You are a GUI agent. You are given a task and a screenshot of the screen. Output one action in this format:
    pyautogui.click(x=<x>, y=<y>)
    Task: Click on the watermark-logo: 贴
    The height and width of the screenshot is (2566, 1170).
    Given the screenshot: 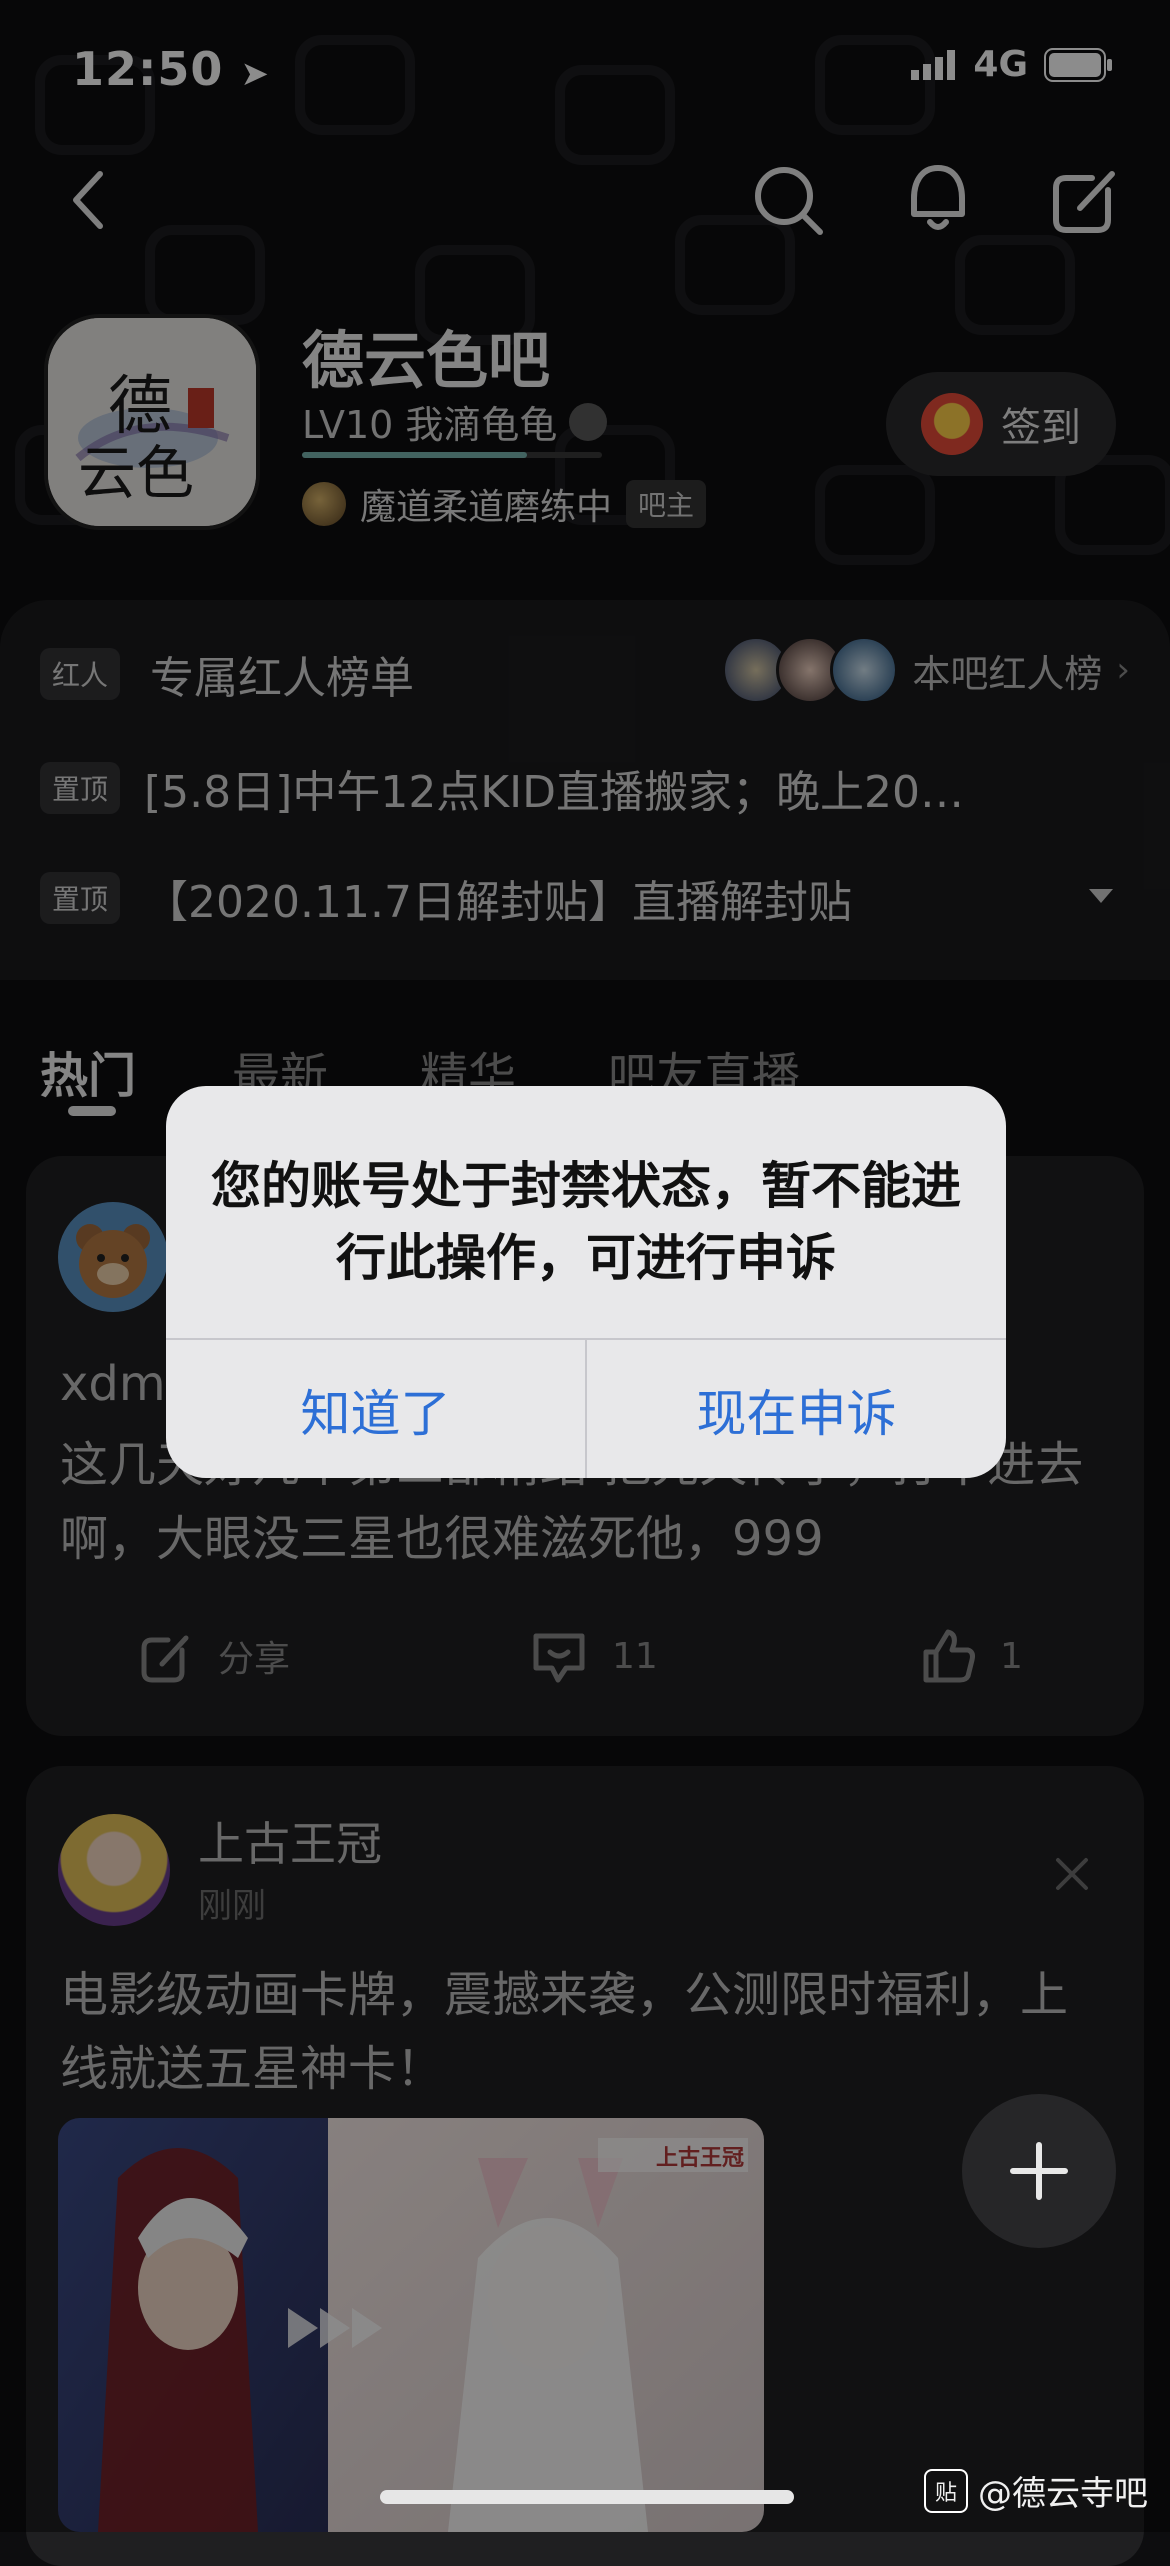 What is the action you would take?
    pyautogui.click(x=946, y=2490)
    